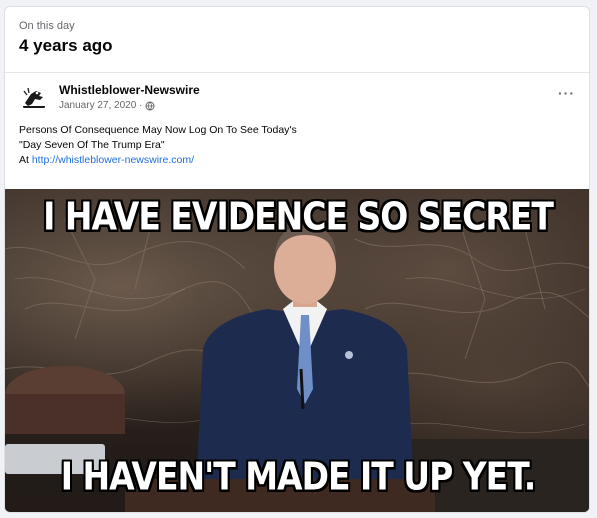 This screenshot has width=597, height=518. I want to click on whistleblower-logo-icon, so click(34, 97).